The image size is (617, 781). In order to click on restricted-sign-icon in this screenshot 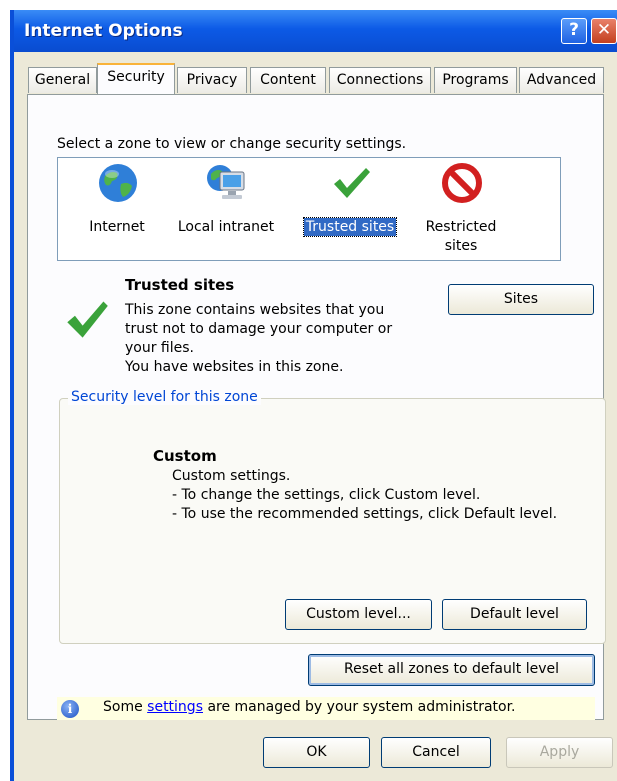, I will do `click(462, 183)`.